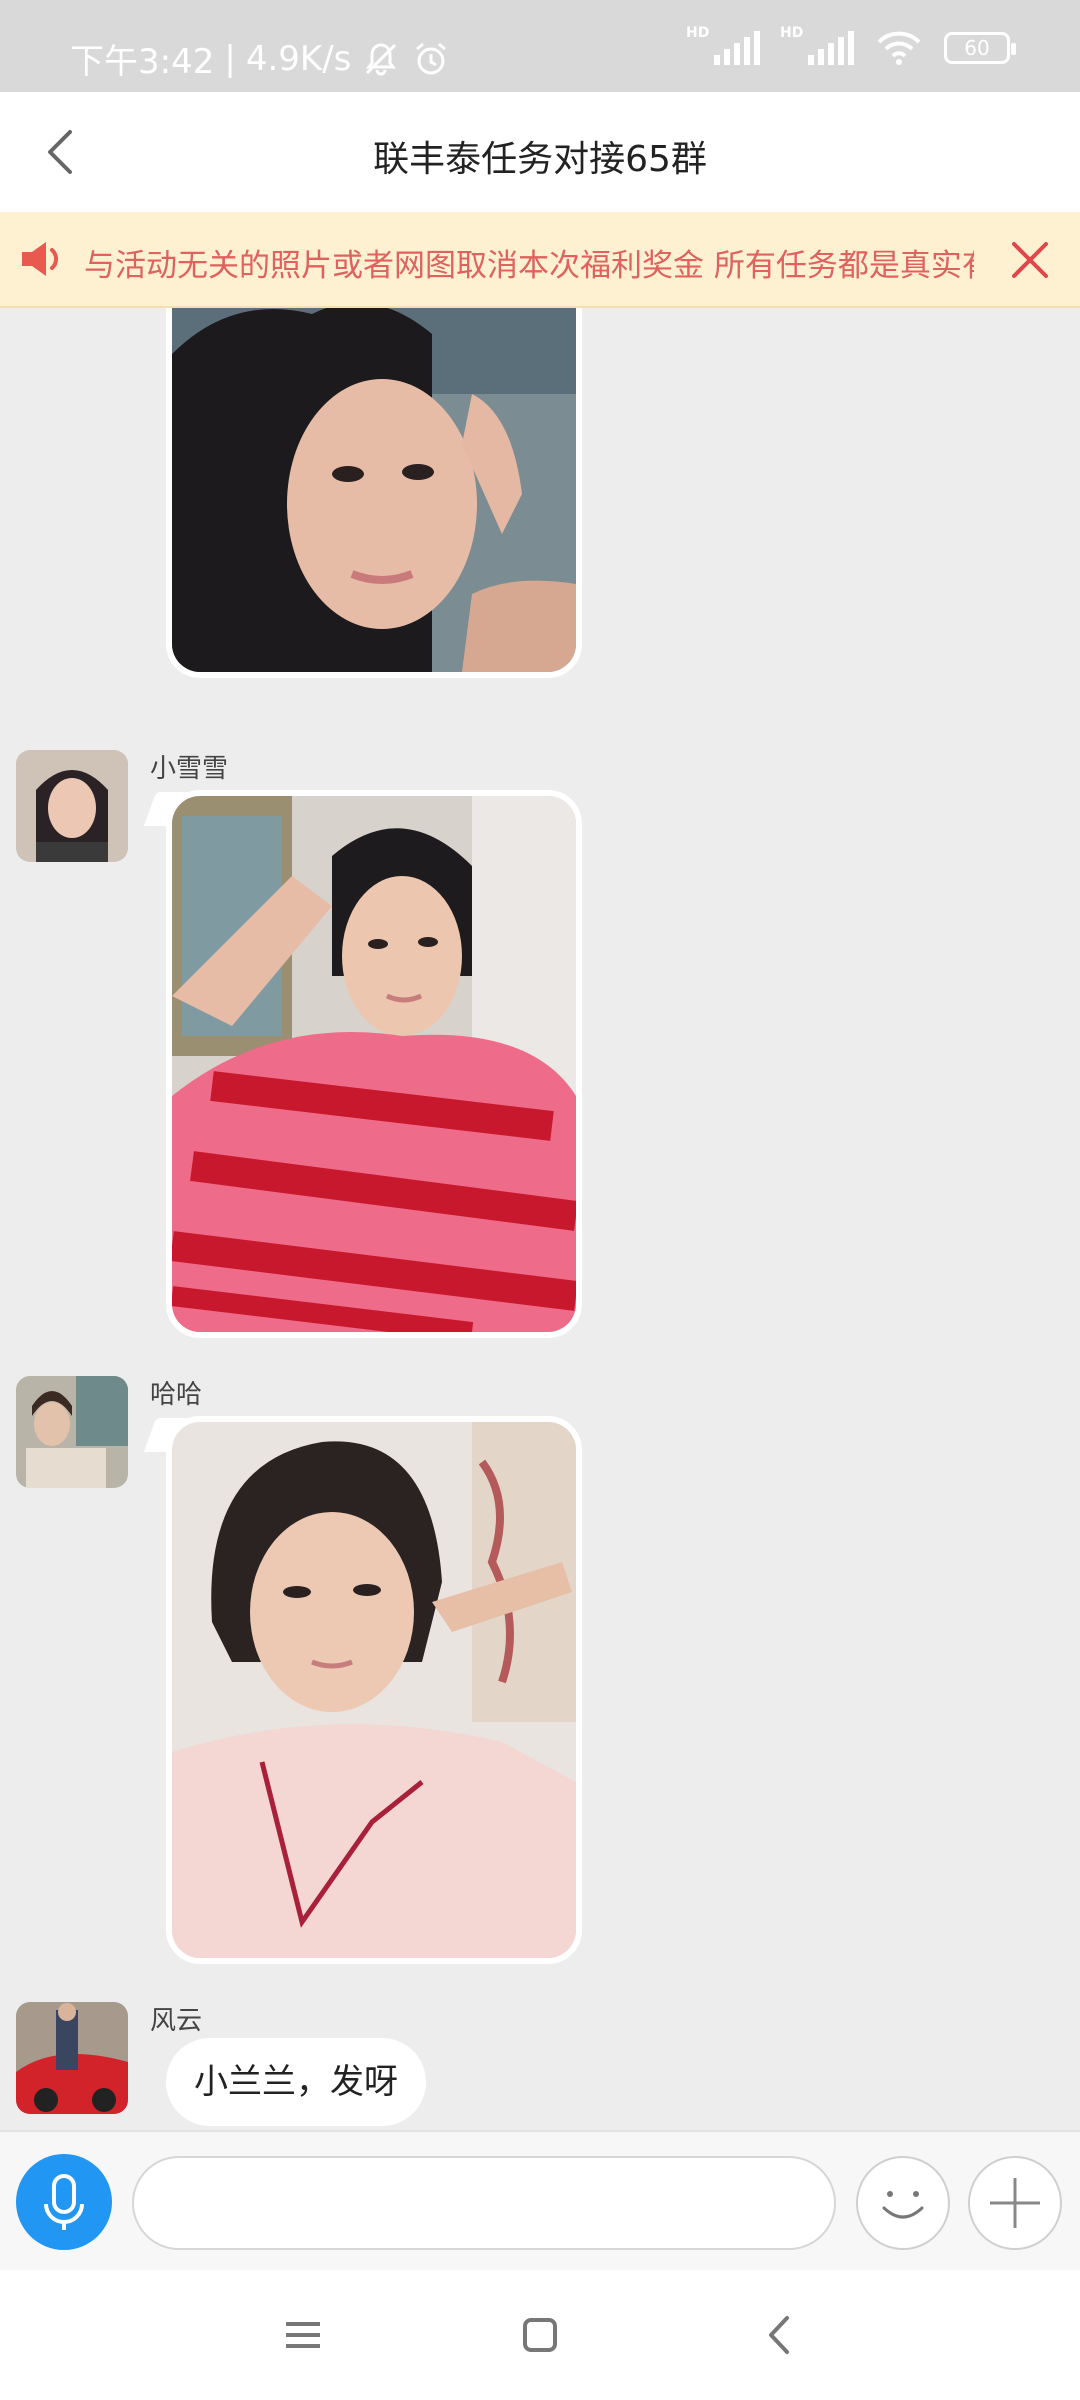  I want to click on input-bar, so click(540, 2200).